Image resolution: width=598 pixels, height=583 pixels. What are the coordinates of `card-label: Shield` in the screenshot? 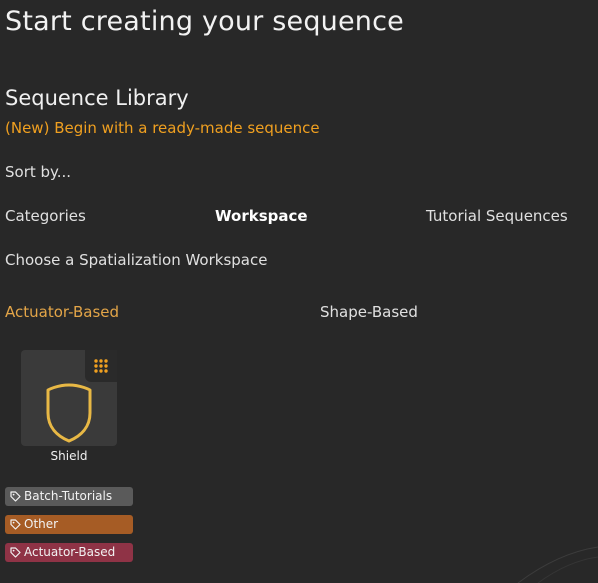 It's located at (69, 456).